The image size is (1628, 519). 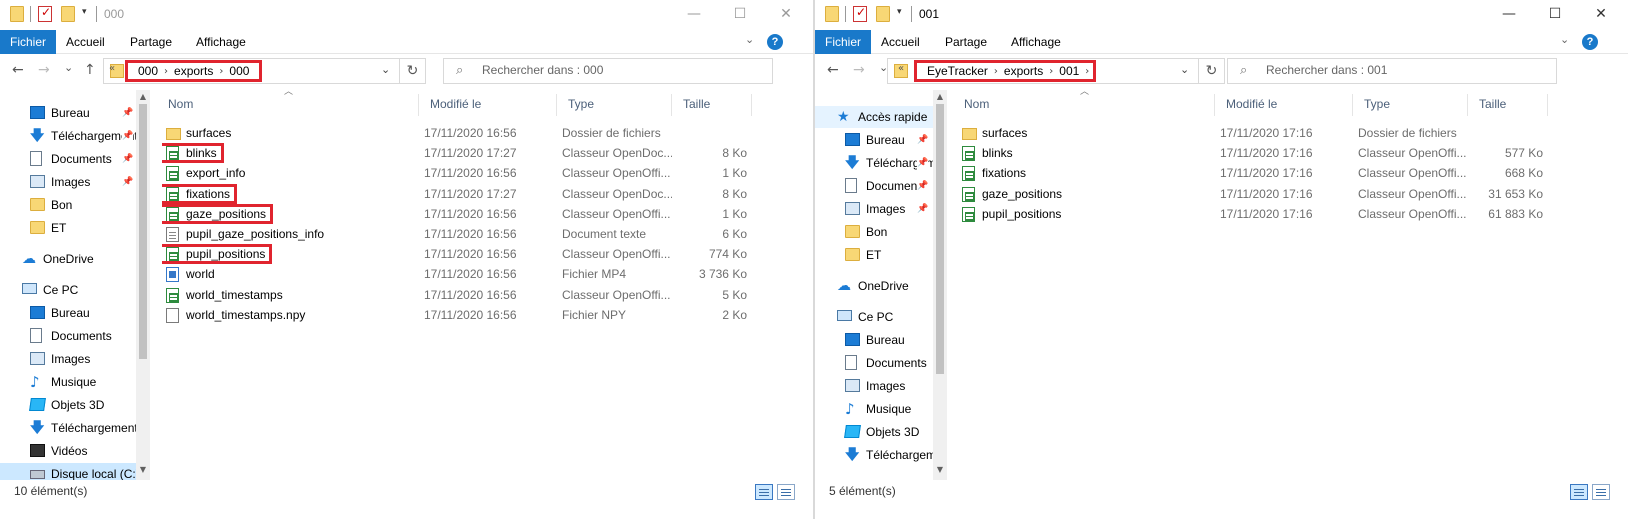 I want to click on sidebar-item: Bureau 📌, so click(x=875, y=140).